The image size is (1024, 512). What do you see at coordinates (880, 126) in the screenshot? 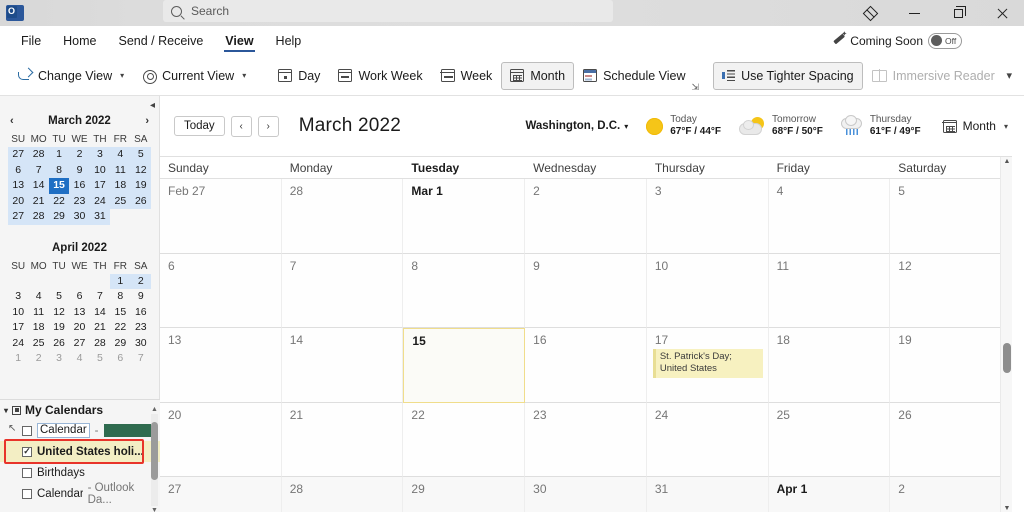
I see `weather-thursday: Thursday 61°F / 49°F` at bounding box center [880, 126].